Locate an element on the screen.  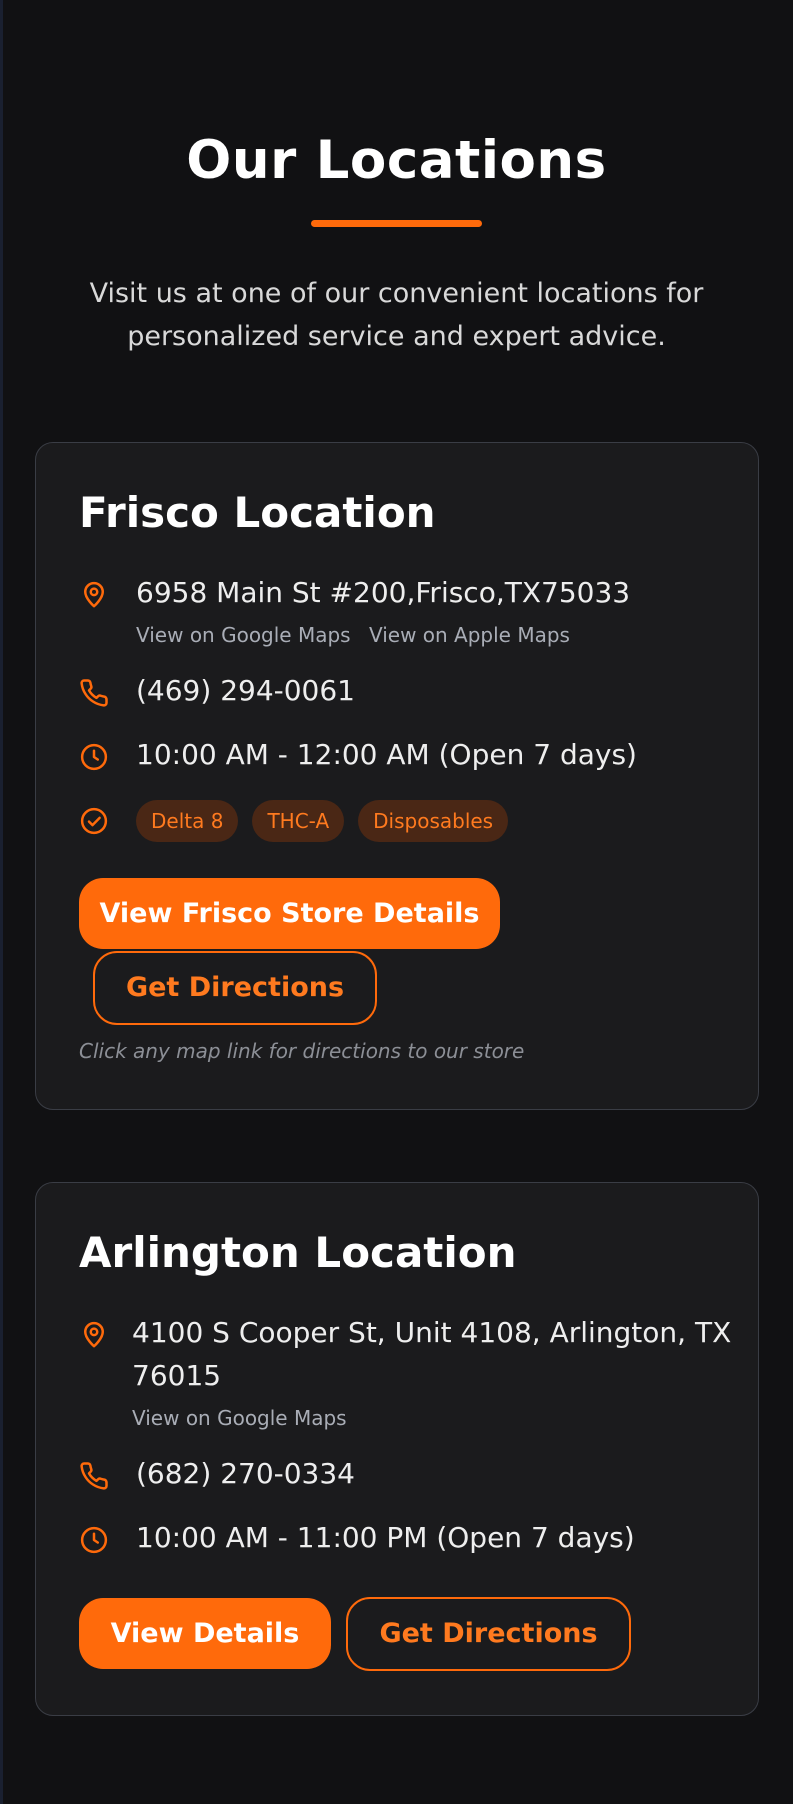
view-frisco-details-button: View Frisco Store Details is located at coordinates (289, 913).